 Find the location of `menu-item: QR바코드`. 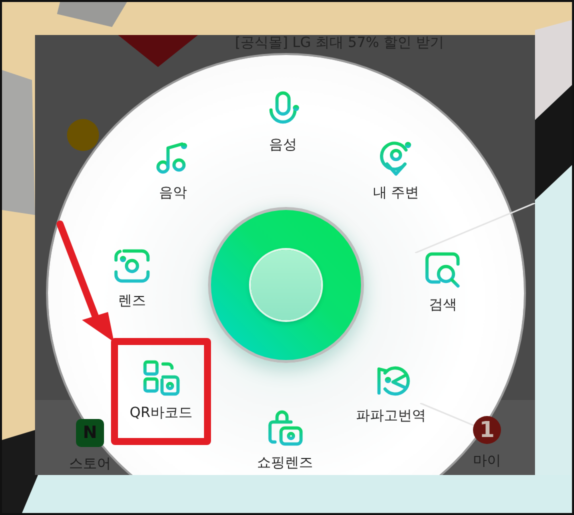

menu-item: QR바코드 is located at coordinates (161, 391).